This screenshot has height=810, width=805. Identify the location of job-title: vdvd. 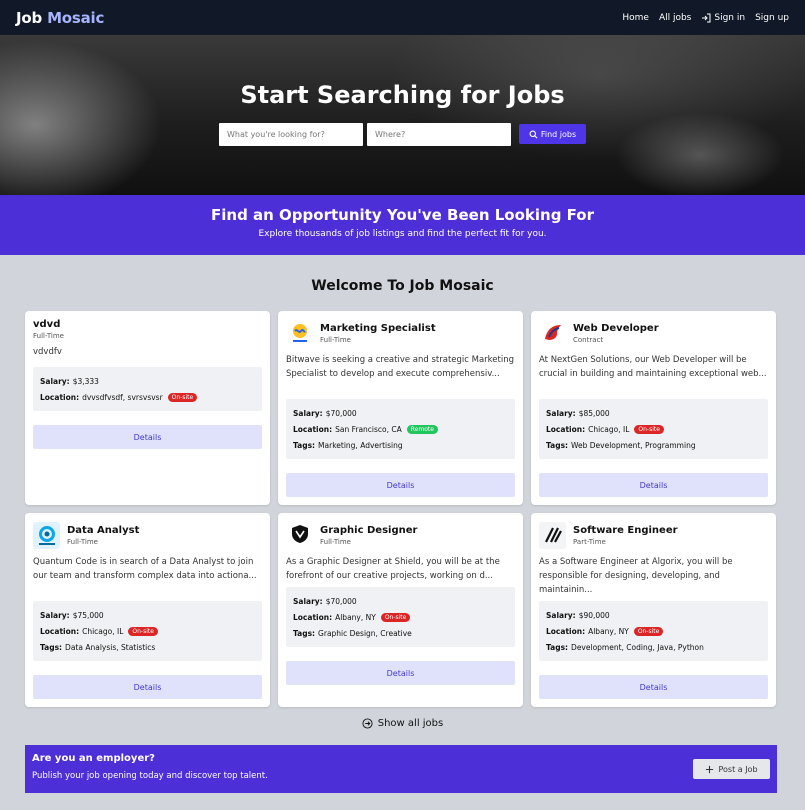
(47, 324).